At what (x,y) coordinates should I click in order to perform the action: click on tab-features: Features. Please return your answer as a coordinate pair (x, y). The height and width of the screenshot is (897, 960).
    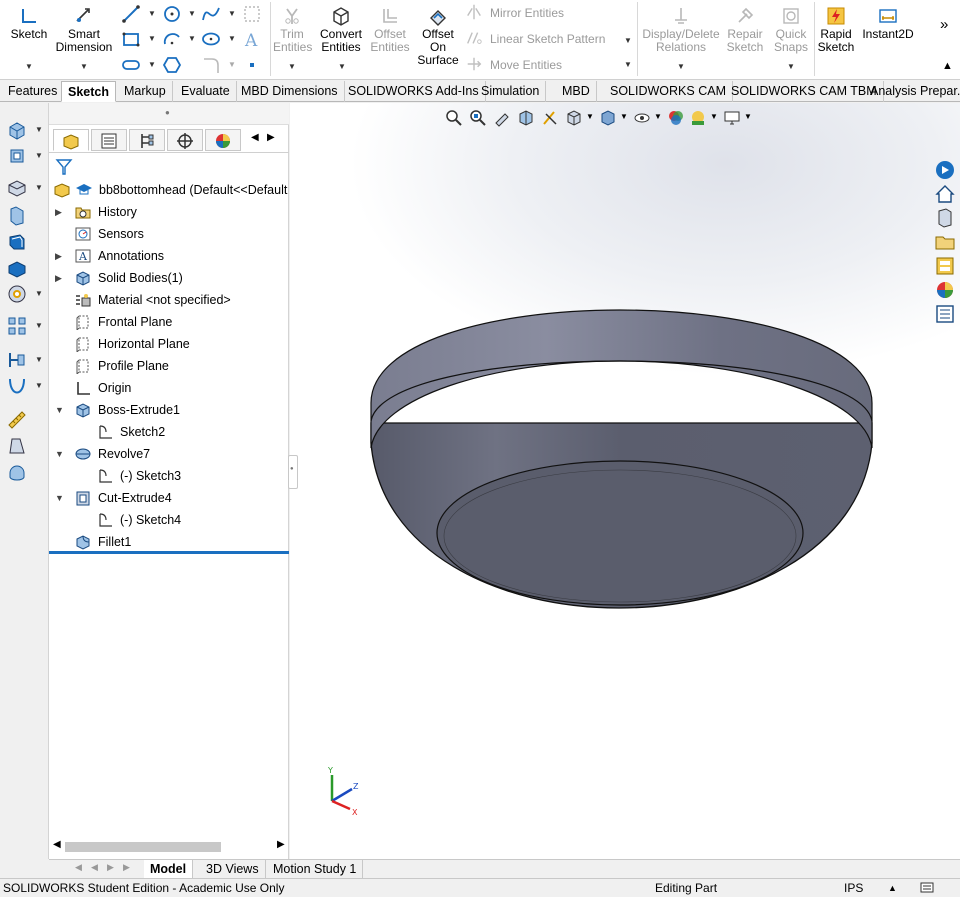
    Looking at the image, I should click on (33, 91).